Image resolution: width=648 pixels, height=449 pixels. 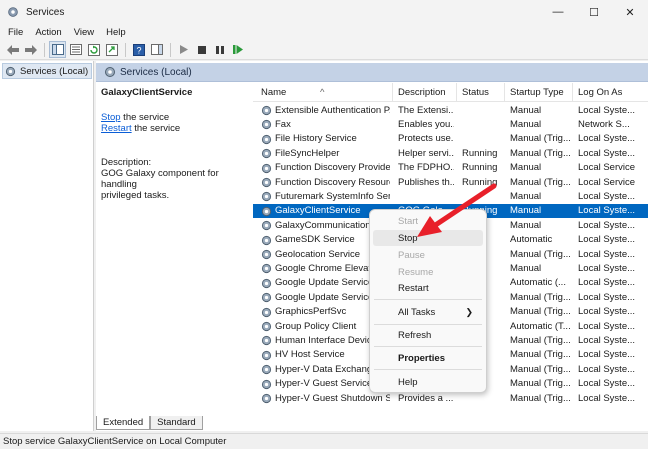 I want to click on cell-startup-type: Manual, so click(x=526, y=168).